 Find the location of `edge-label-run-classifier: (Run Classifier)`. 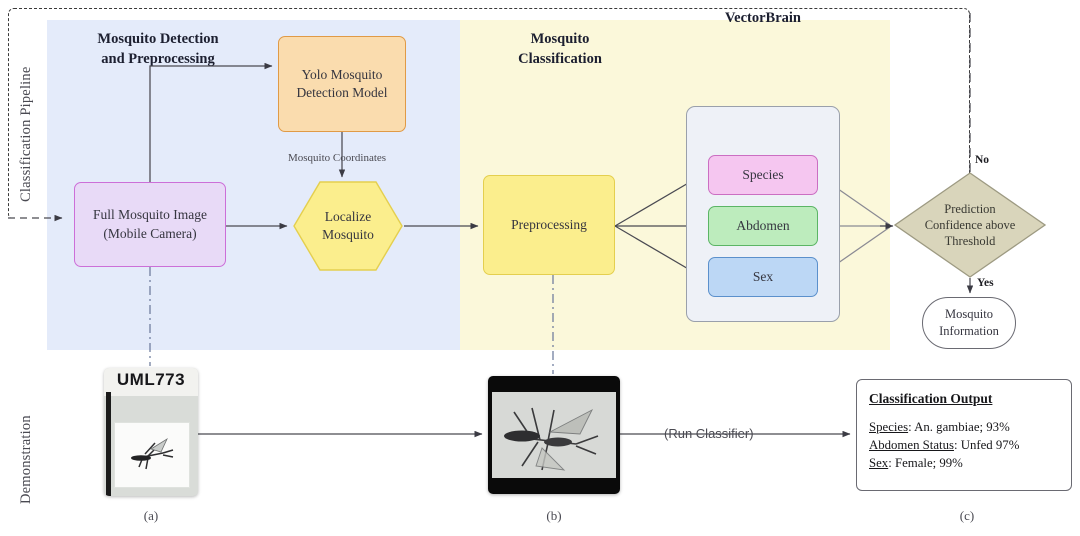

edge-label-run-classifier: (Run Classifier) is located at coordinates (709, 433).